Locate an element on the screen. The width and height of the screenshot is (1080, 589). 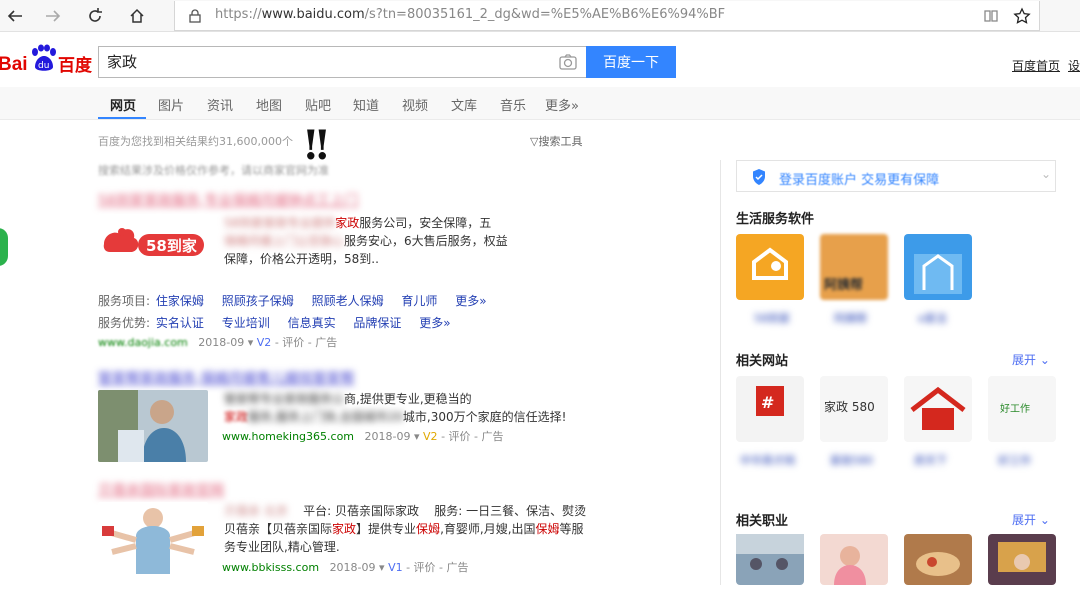
tab-web: 网页 is located at coordinates (123, 104).